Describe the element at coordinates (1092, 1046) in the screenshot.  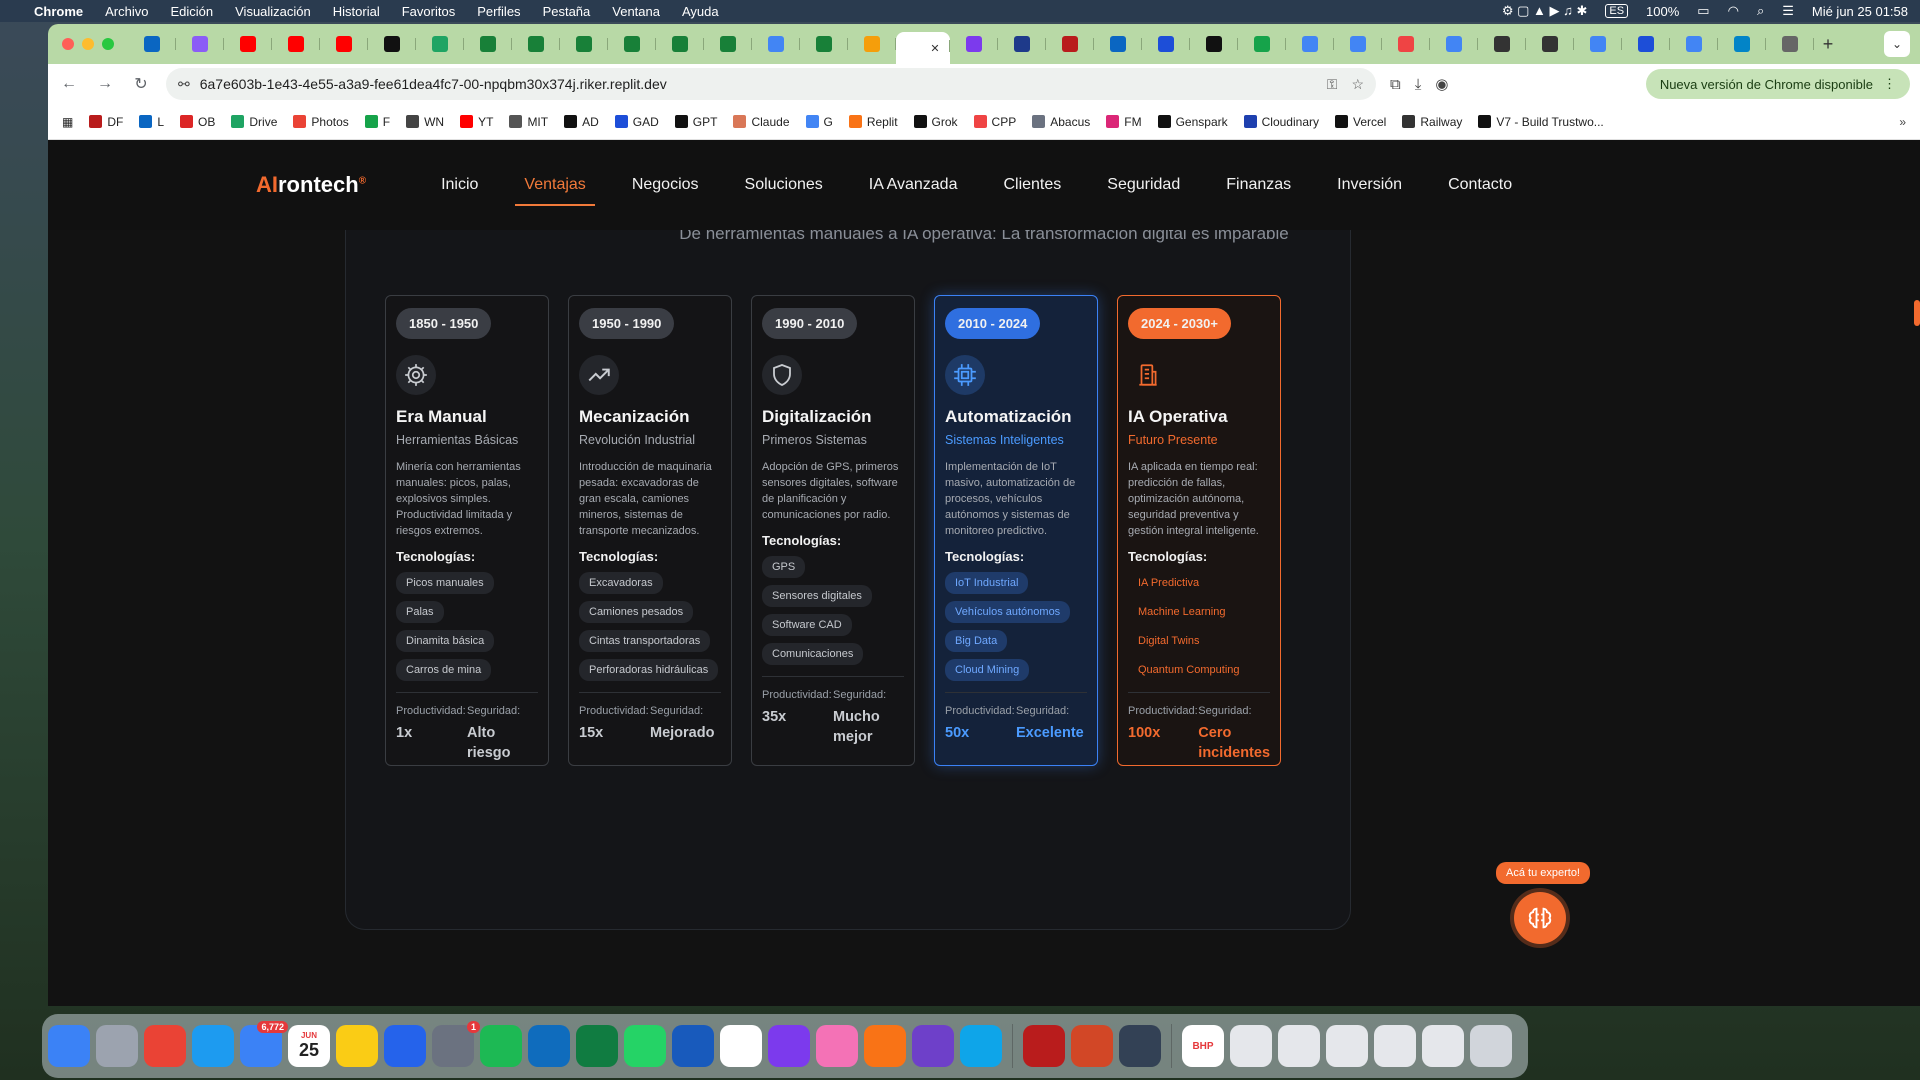
I see `powerpoint-icon` at that location.